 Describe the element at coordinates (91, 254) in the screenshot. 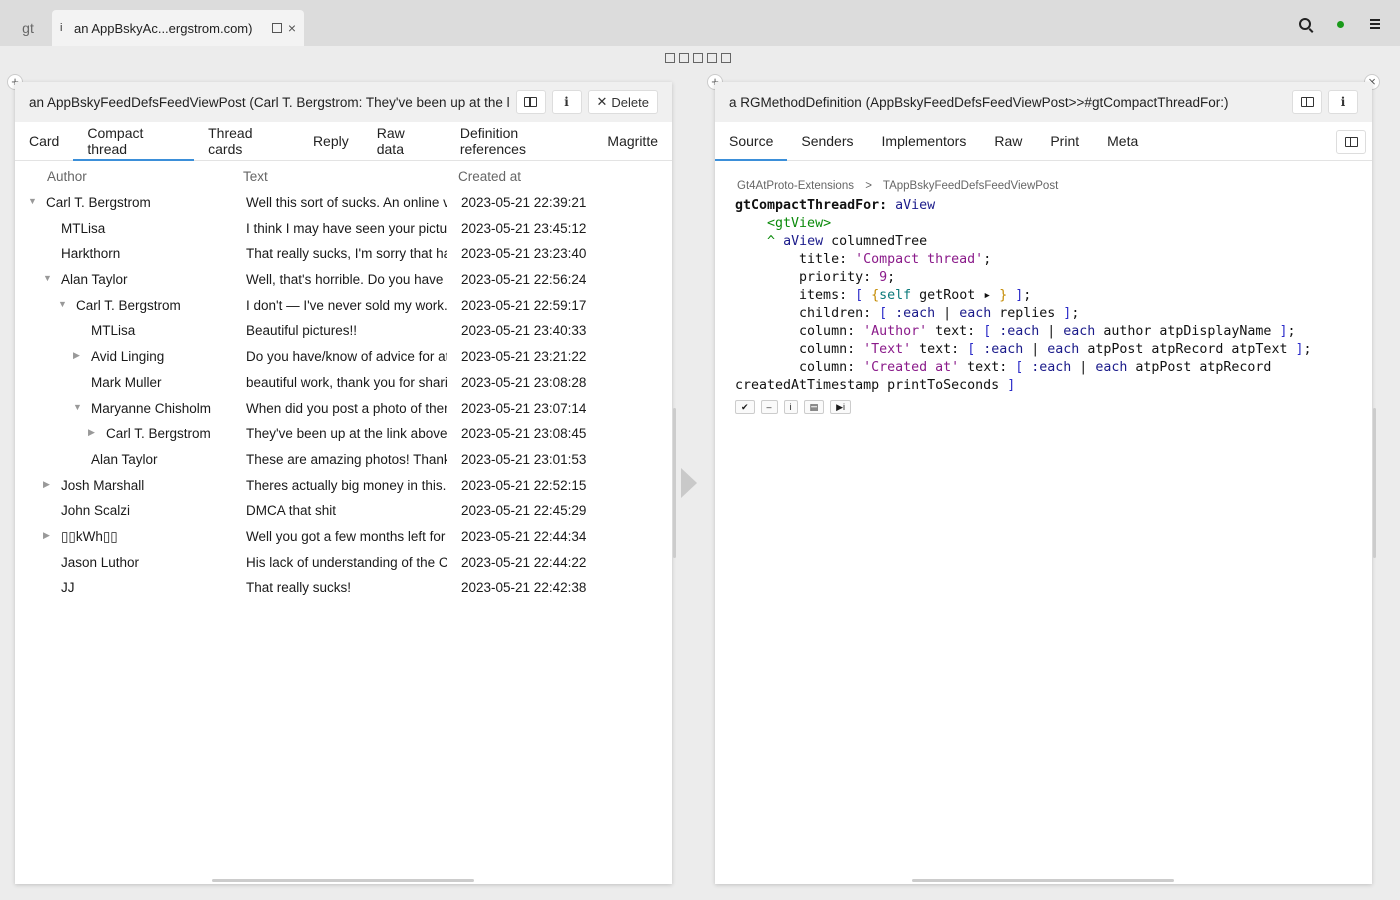

I see `row-author: Harkthorn` at that location.